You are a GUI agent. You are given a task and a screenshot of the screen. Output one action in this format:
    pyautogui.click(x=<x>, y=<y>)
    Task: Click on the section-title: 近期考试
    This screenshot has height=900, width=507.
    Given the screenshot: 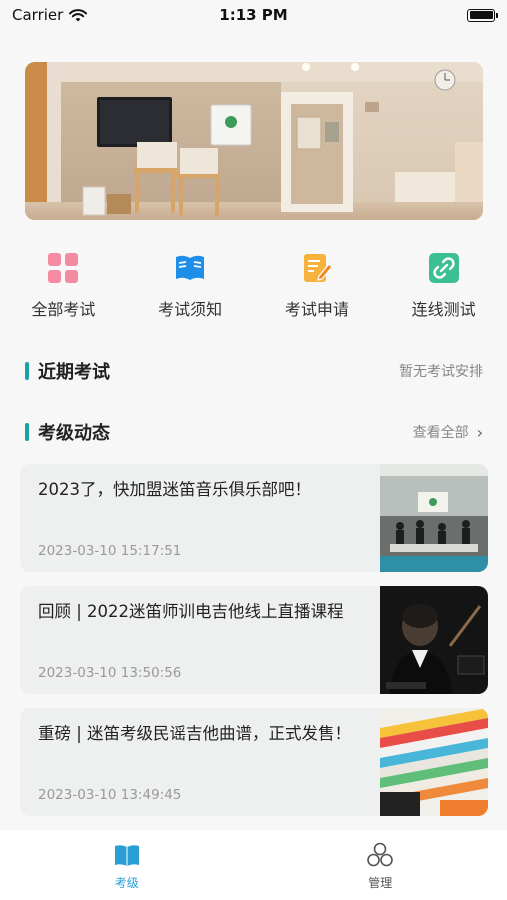 What is the action you would take?
    pyautogui.click(x=74, y=372)
    